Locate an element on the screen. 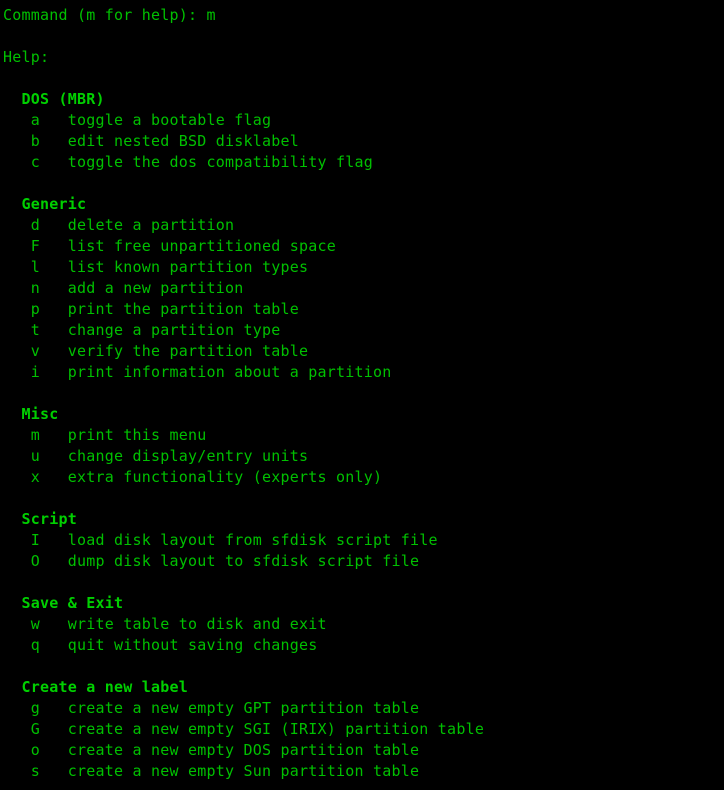  menu-entry: p print the partition table is located at coordinates (363, 309).